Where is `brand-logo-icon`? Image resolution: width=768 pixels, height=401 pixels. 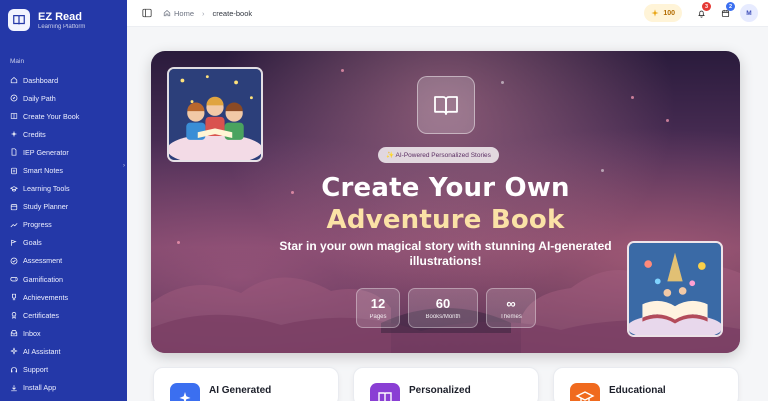
brand-logo-icon is located at coordinates (19, 20).